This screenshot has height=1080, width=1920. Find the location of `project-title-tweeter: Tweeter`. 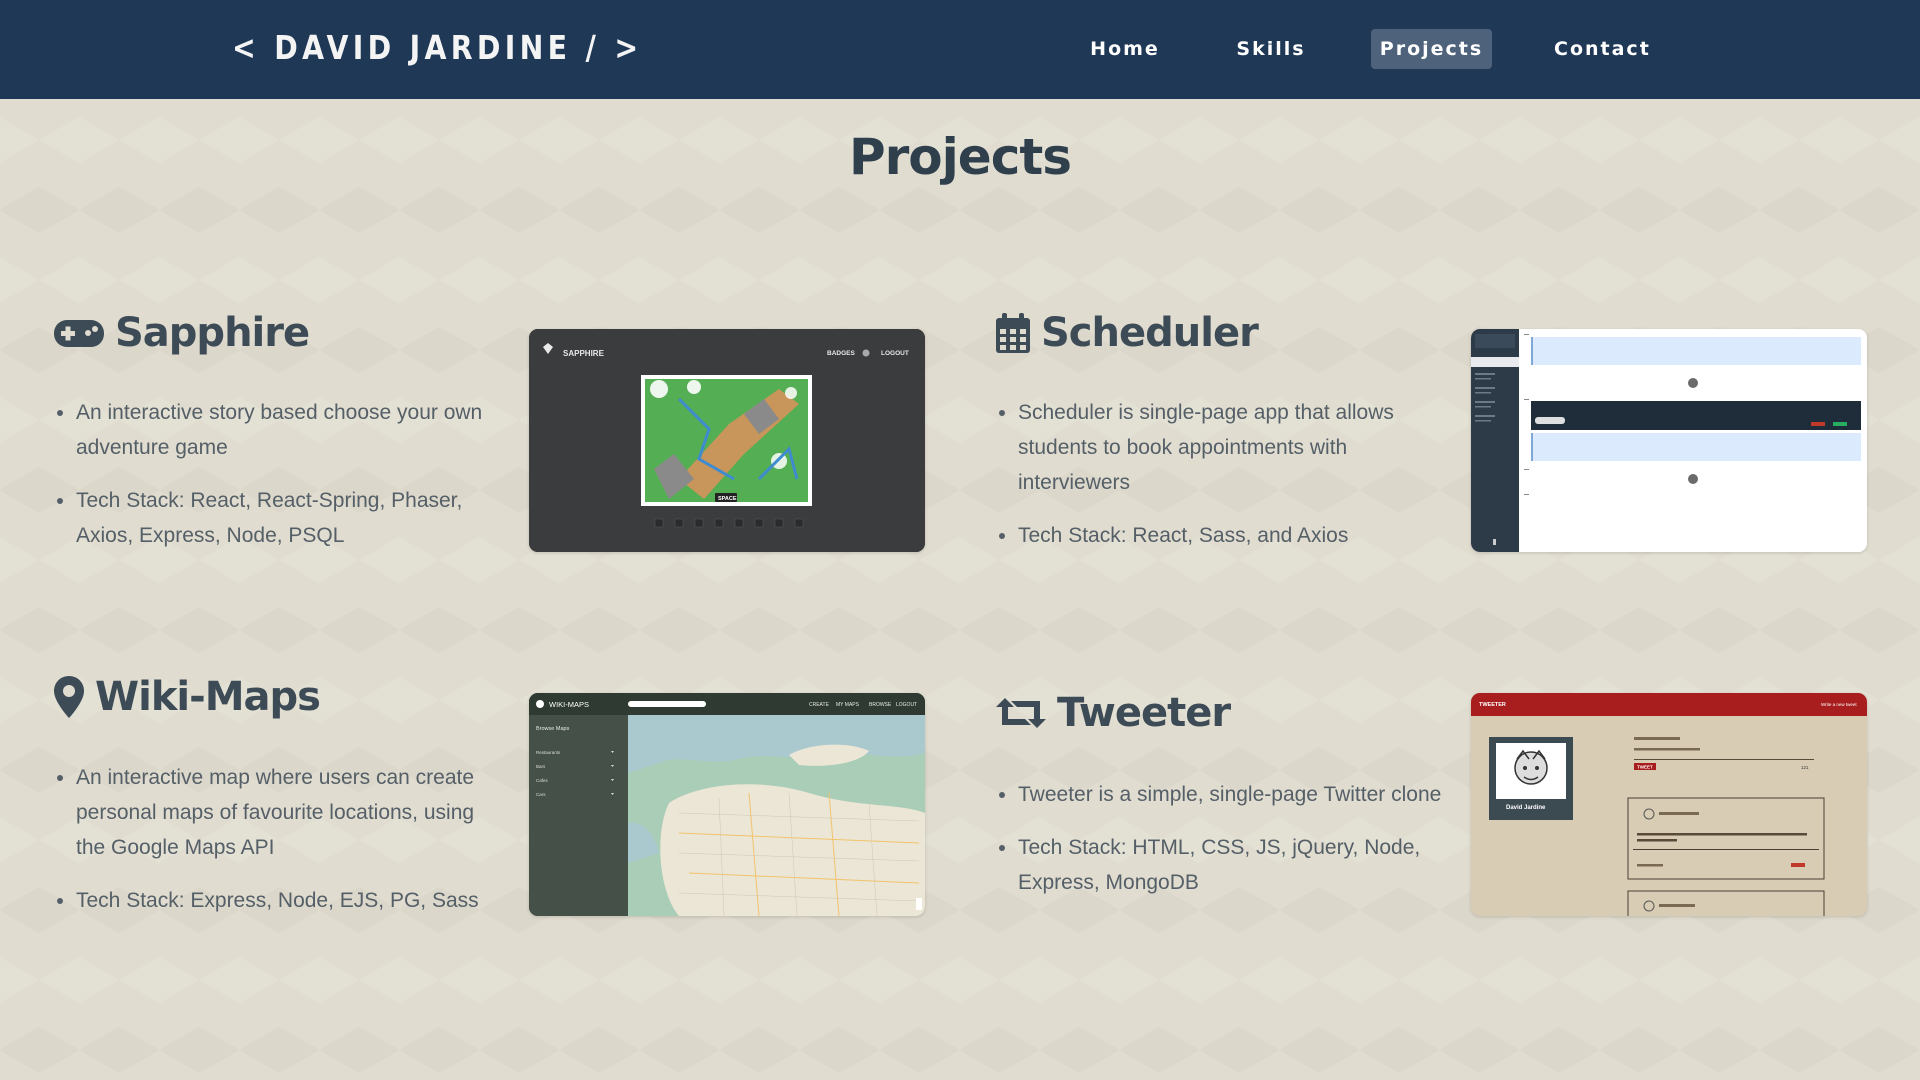

project-title-tweeter: Tweeter is located at coordinates (1113, 713).